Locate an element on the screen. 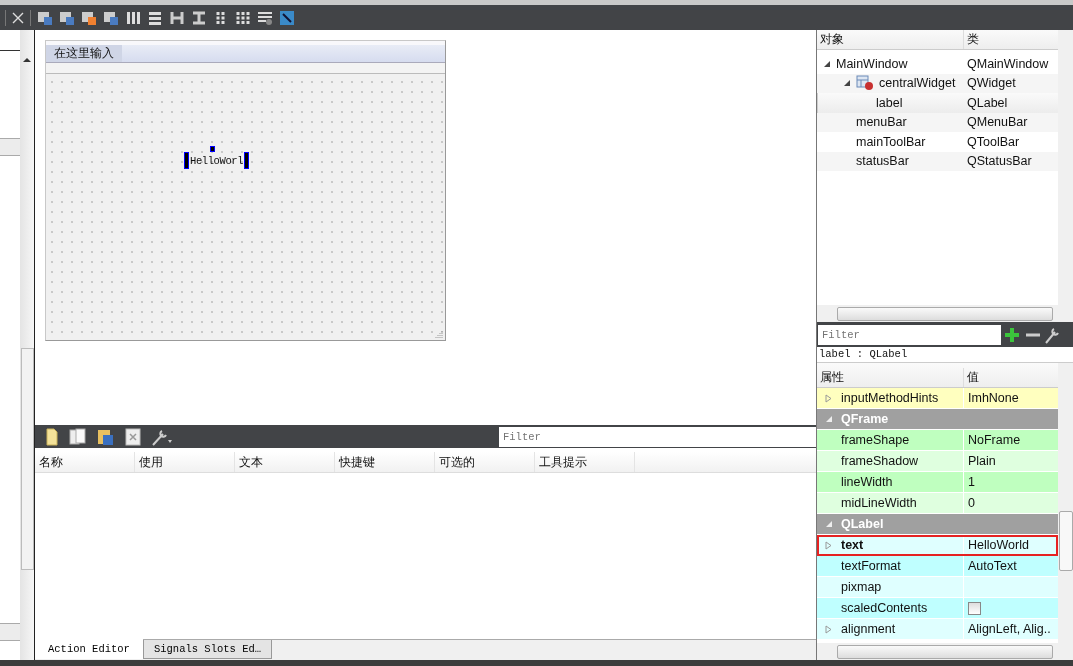 The height and width of the screenshot is (666, 1073). object-name: MainWindow is located at coordinates (872, 63).